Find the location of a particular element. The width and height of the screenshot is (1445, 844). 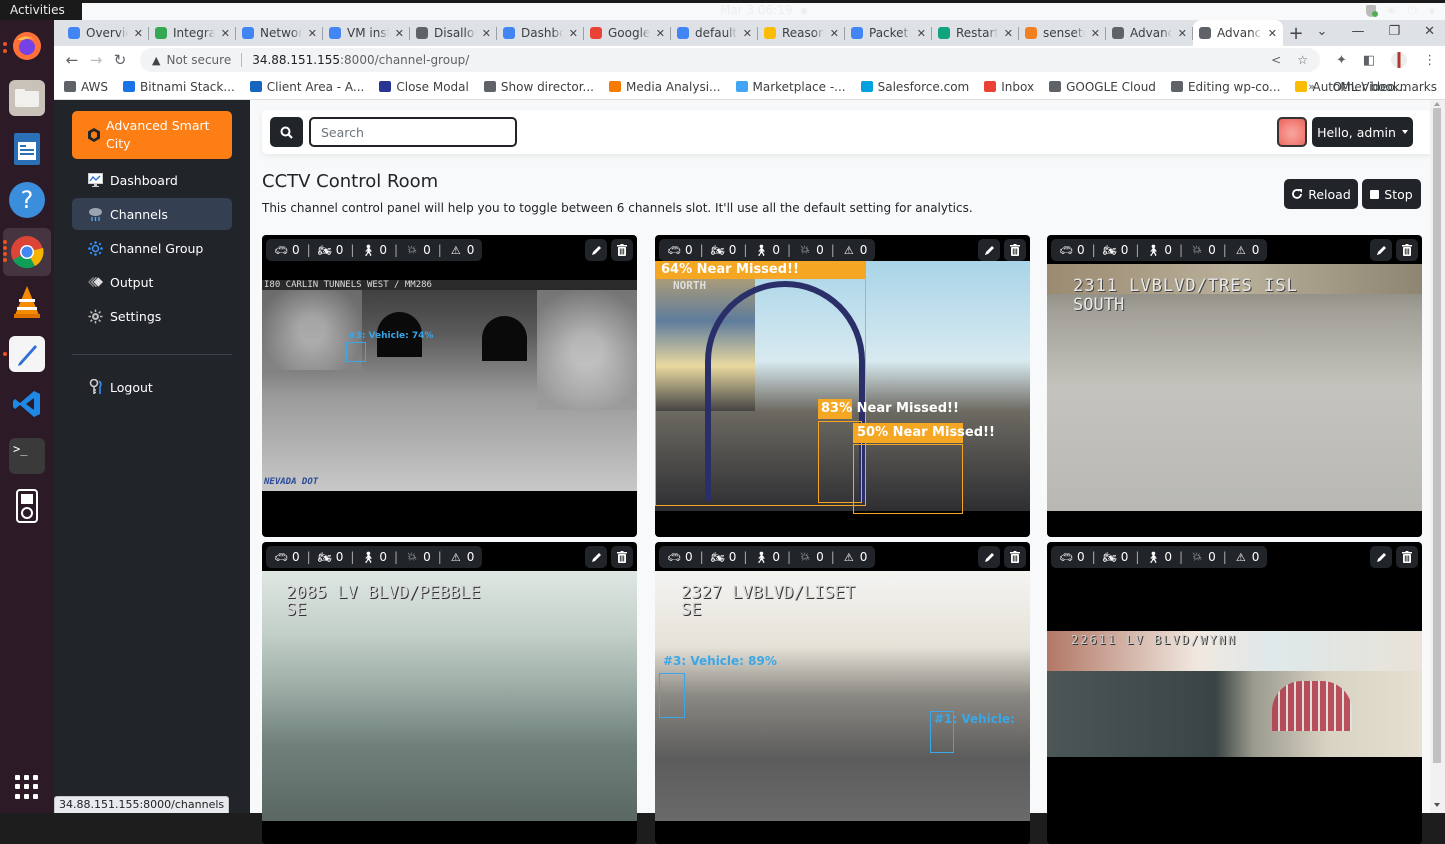

other-bookmarks: Other bookmarks is located at coordinates (1382, 87).